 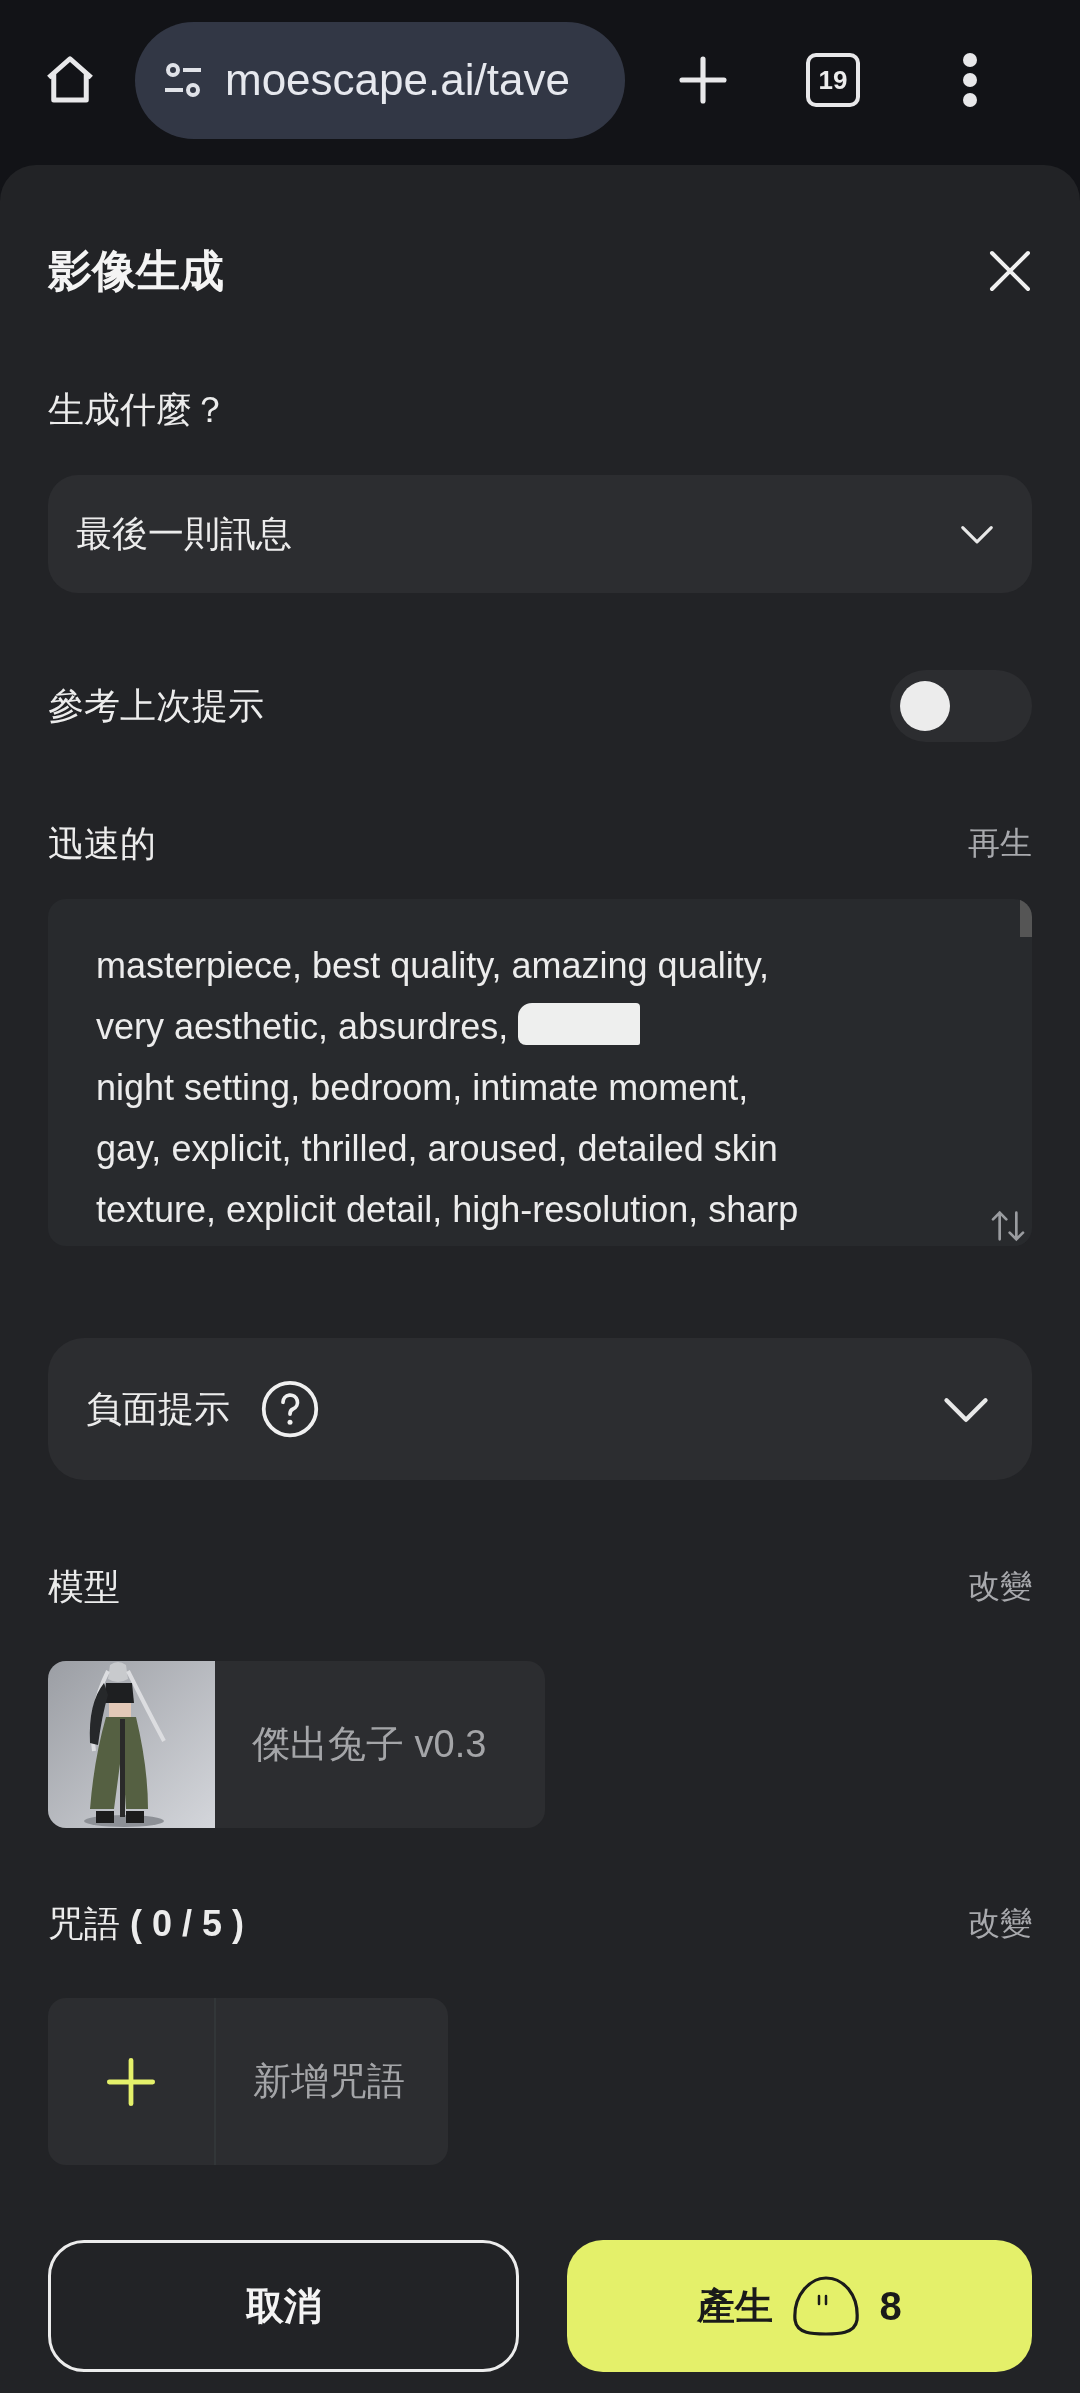 What do you see at coordinates (146, 1923) in the screenshot?
I see `section-label: 咒語 ( 0 / 5 )` at bounding box center [146, 1923].